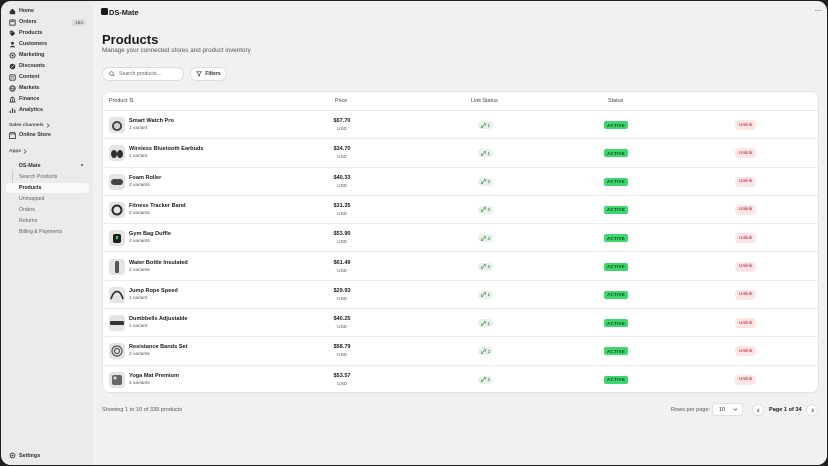 The height and width of the screenshot is (466, 828). Describe the element at coordinates (47, 99) in the screenshot. I see `sidebar-item-finance: Finance` at that location.